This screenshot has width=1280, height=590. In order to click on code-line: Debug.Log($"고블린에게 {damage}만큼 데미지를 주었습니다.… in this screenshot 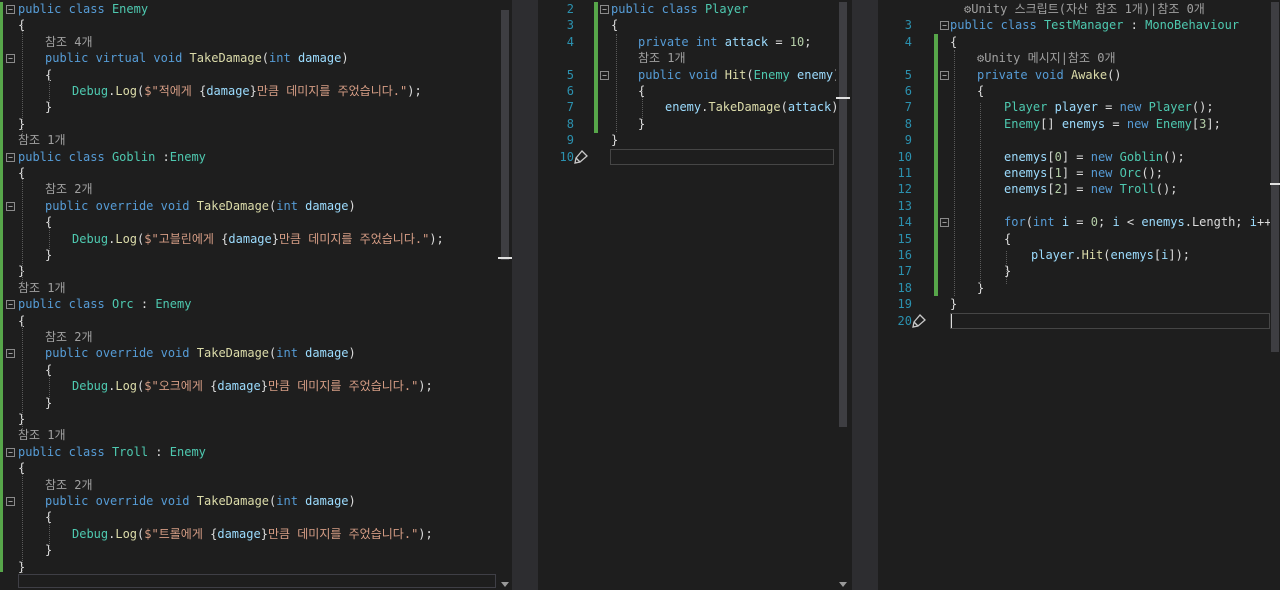, I will do `click(249, 239)`.